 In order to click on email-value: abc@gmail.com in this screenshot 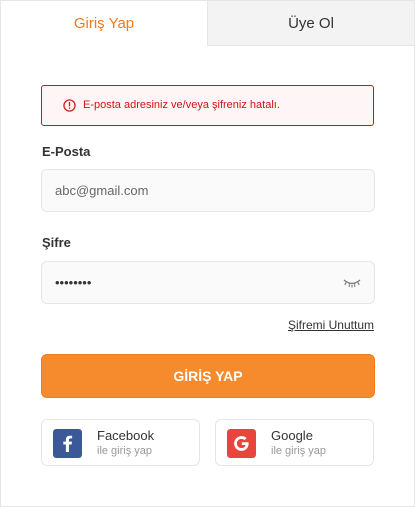, I will do `click(102, 190)`.